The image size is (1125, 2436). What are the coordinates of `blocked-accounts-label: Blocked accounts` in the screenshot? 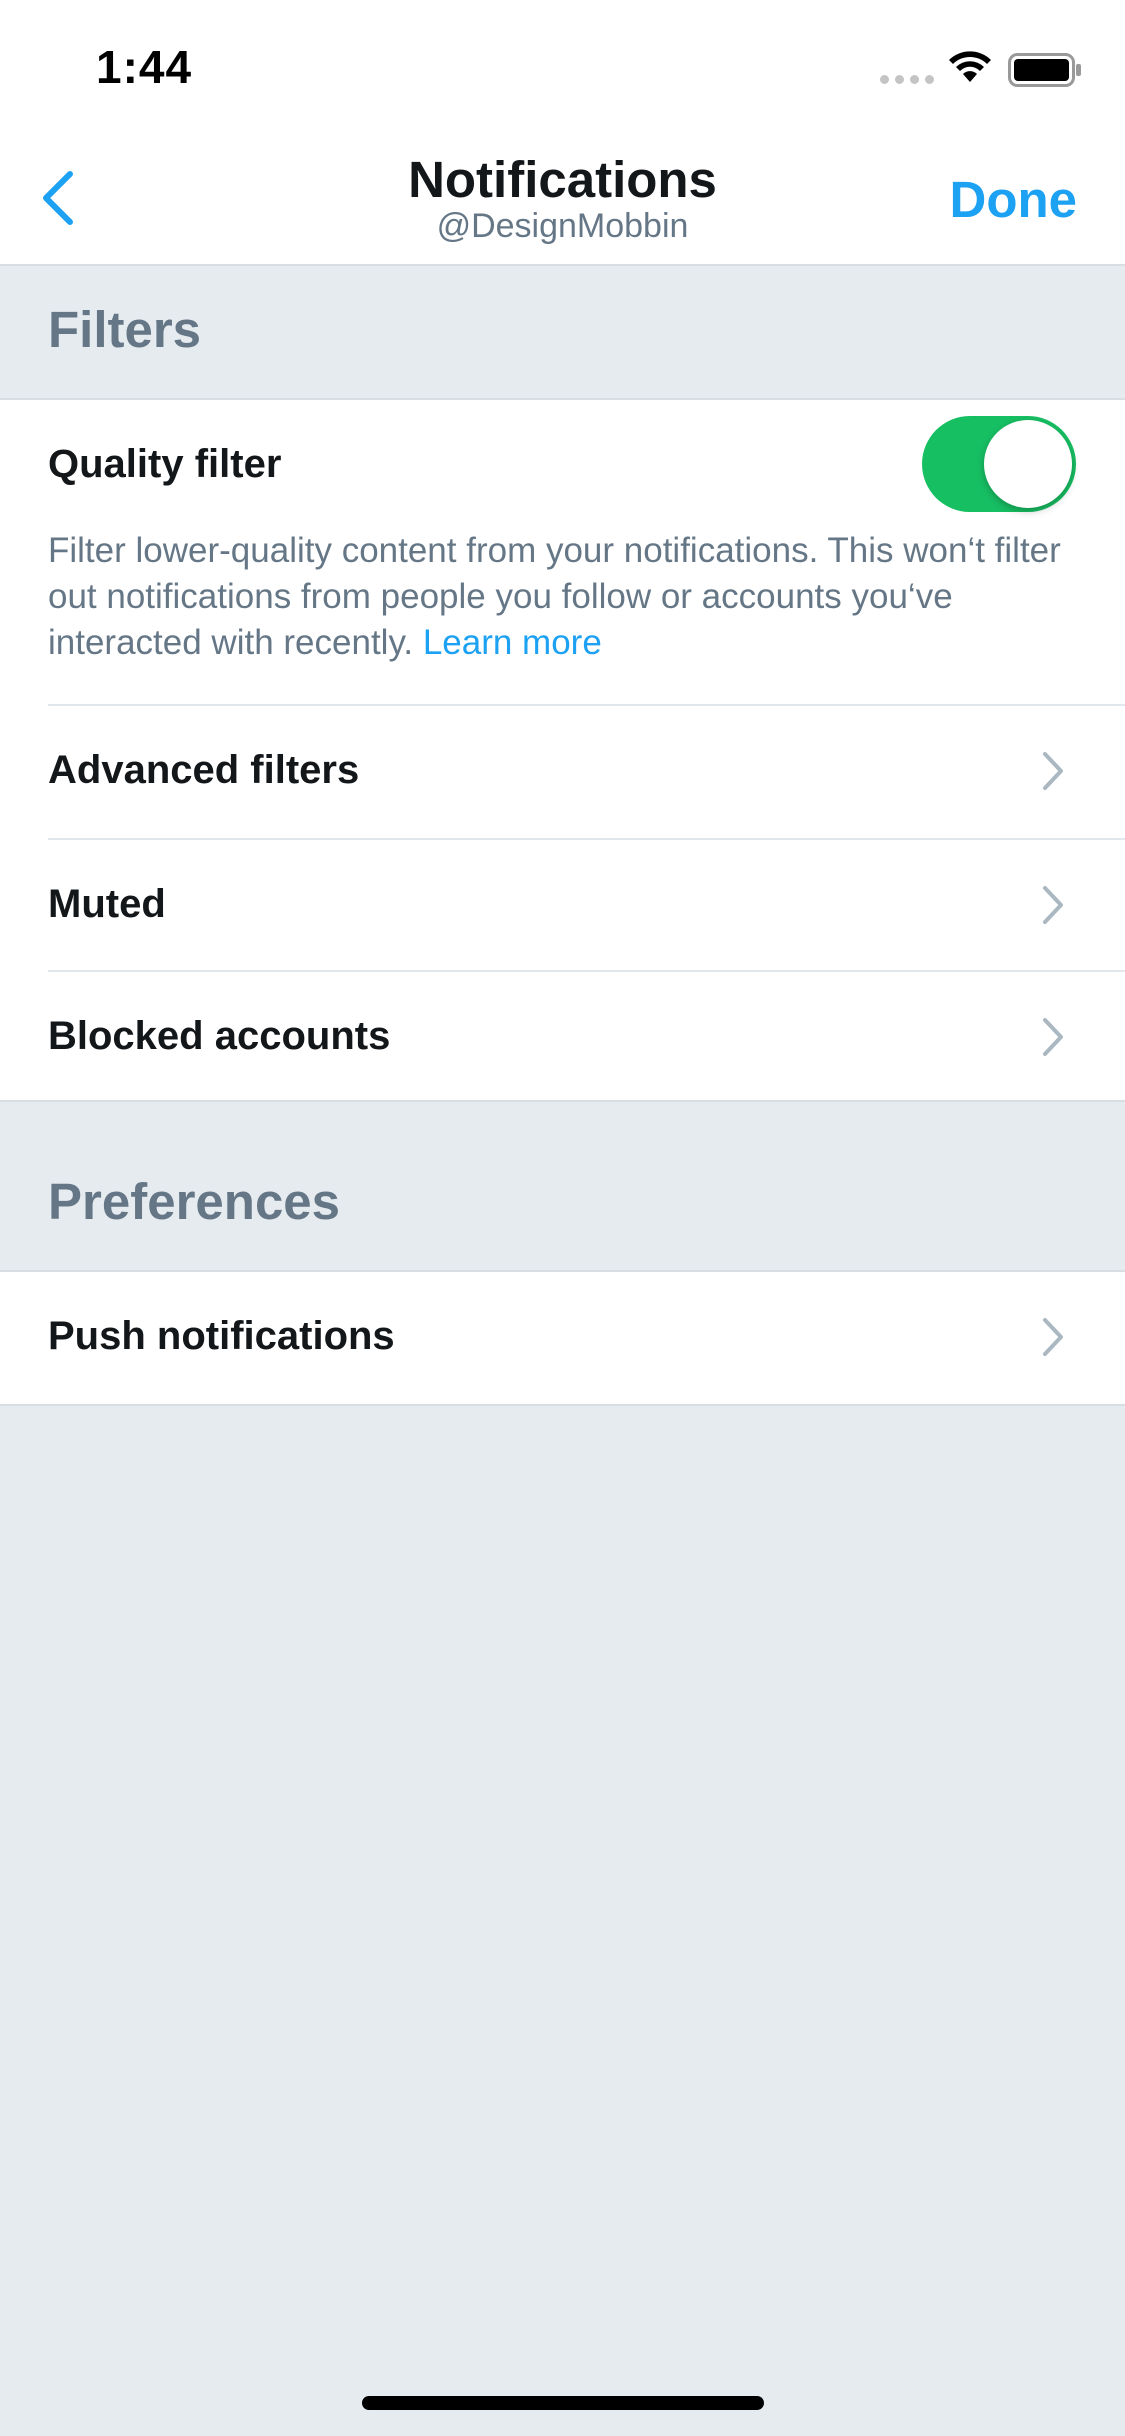 It's located at (219, 1036).